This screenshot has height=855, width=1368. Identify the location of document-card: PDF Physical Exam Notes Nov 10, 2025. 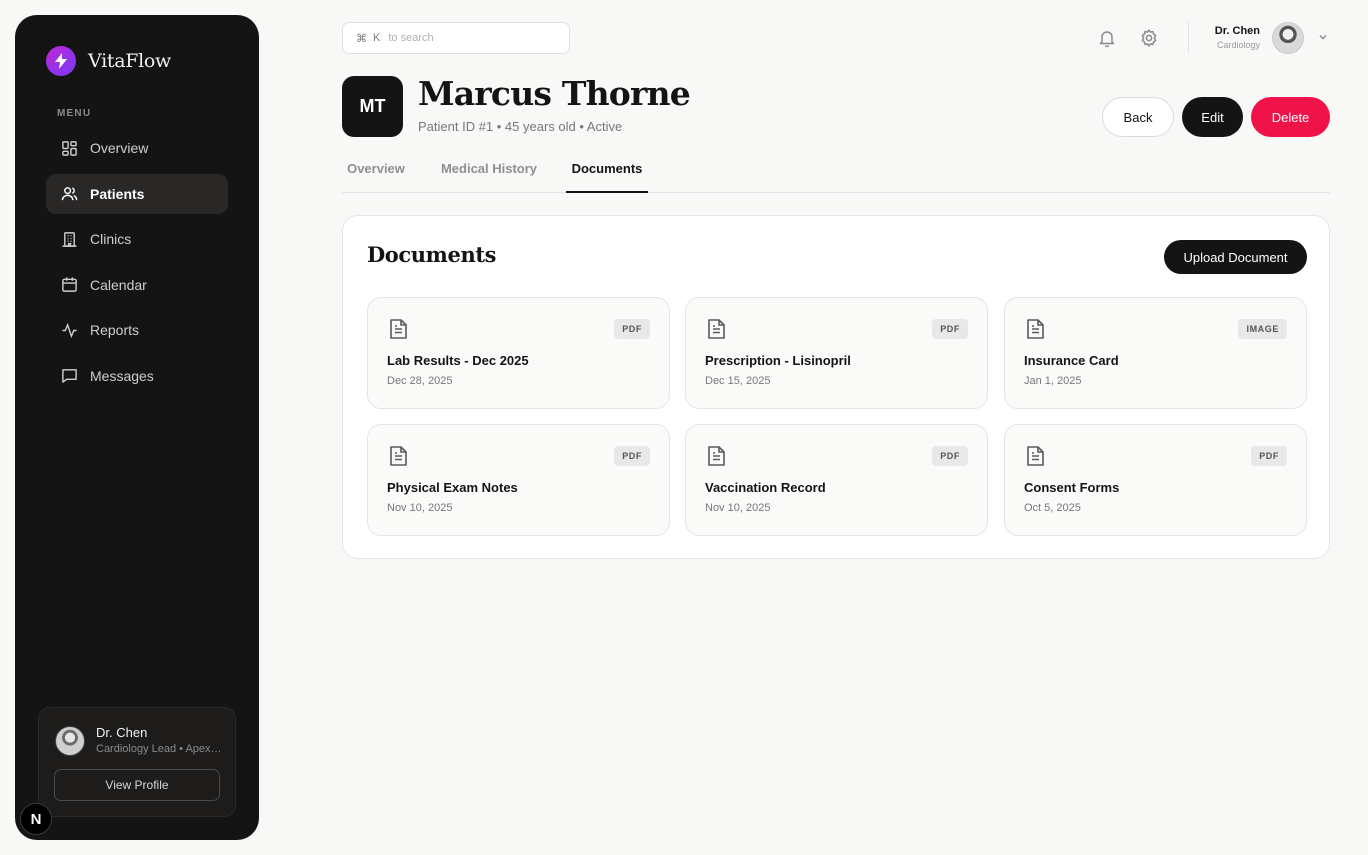
(518, 480).